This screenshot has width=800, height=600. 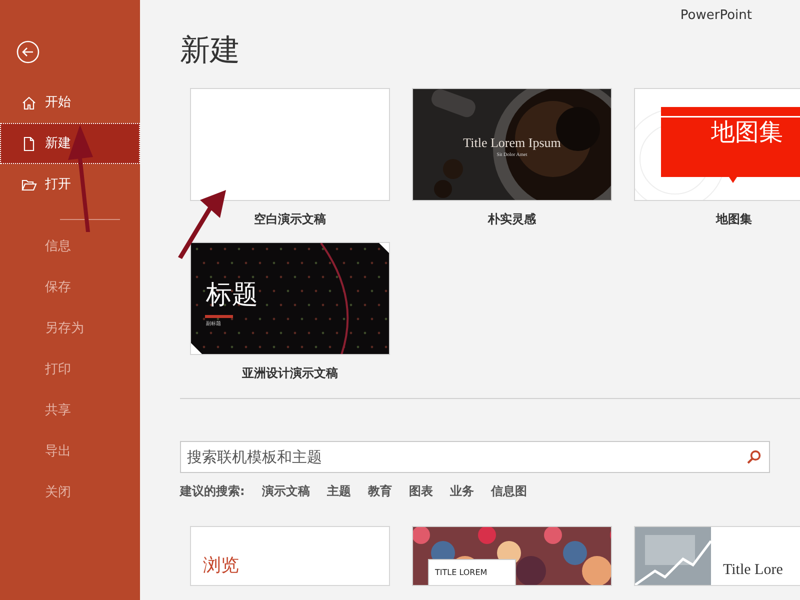 What do you see at coordinates (462, 491) in the screenshot?
I see `suggestion-link: 业务` at bounding box center [462, 491].